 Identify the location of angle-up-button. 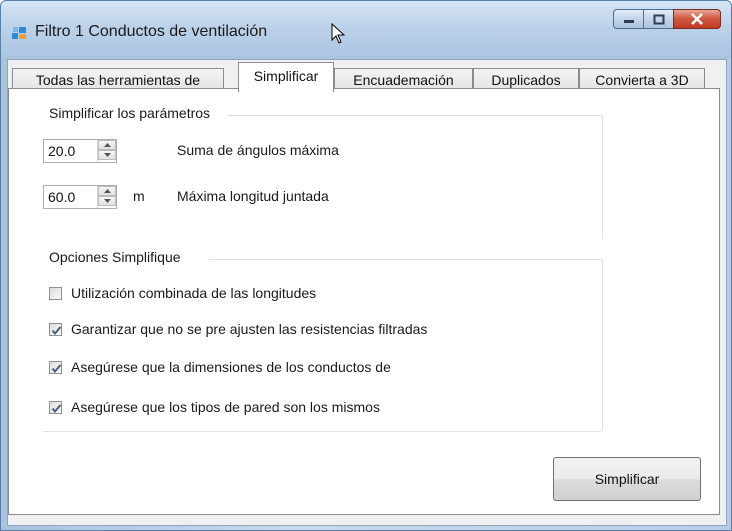
(107, 145).